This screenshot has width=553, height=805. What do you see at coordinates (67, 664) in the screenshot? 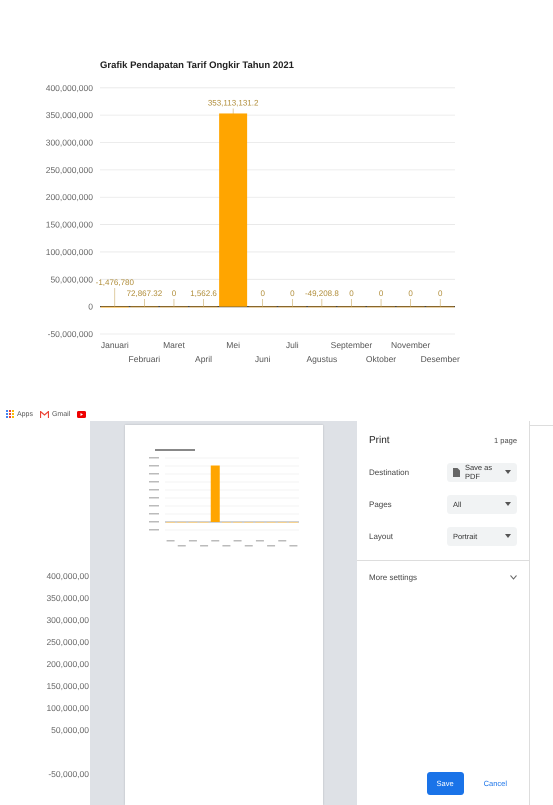
I see `y-tick-label: 200,000,00` at bounding box center [67, 664].